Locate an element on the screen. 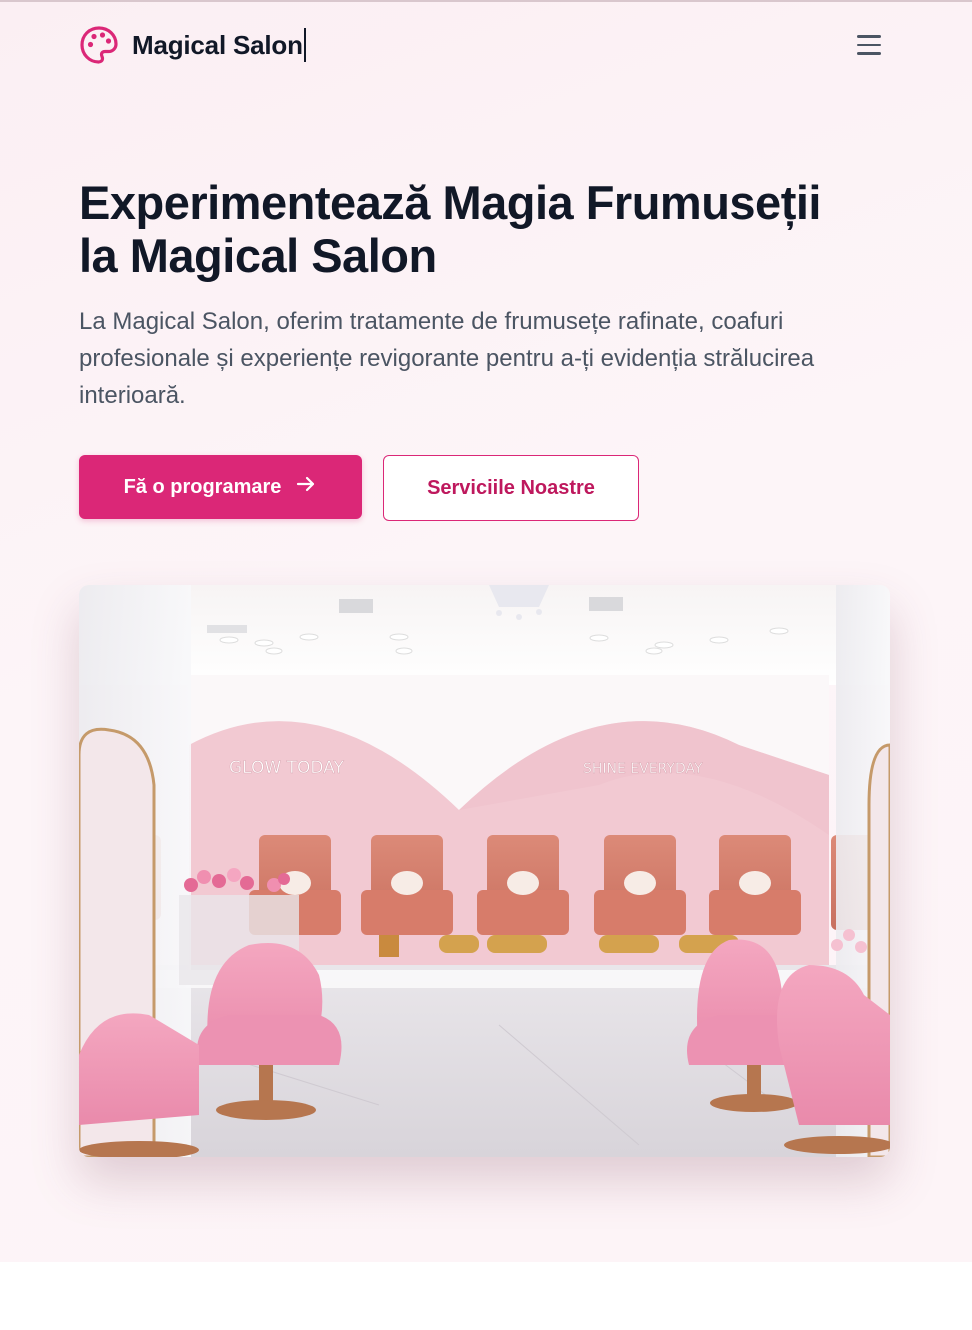  hero-title-line1: Experimentează Magia Frumuseții is located at coordinates (450, 202).